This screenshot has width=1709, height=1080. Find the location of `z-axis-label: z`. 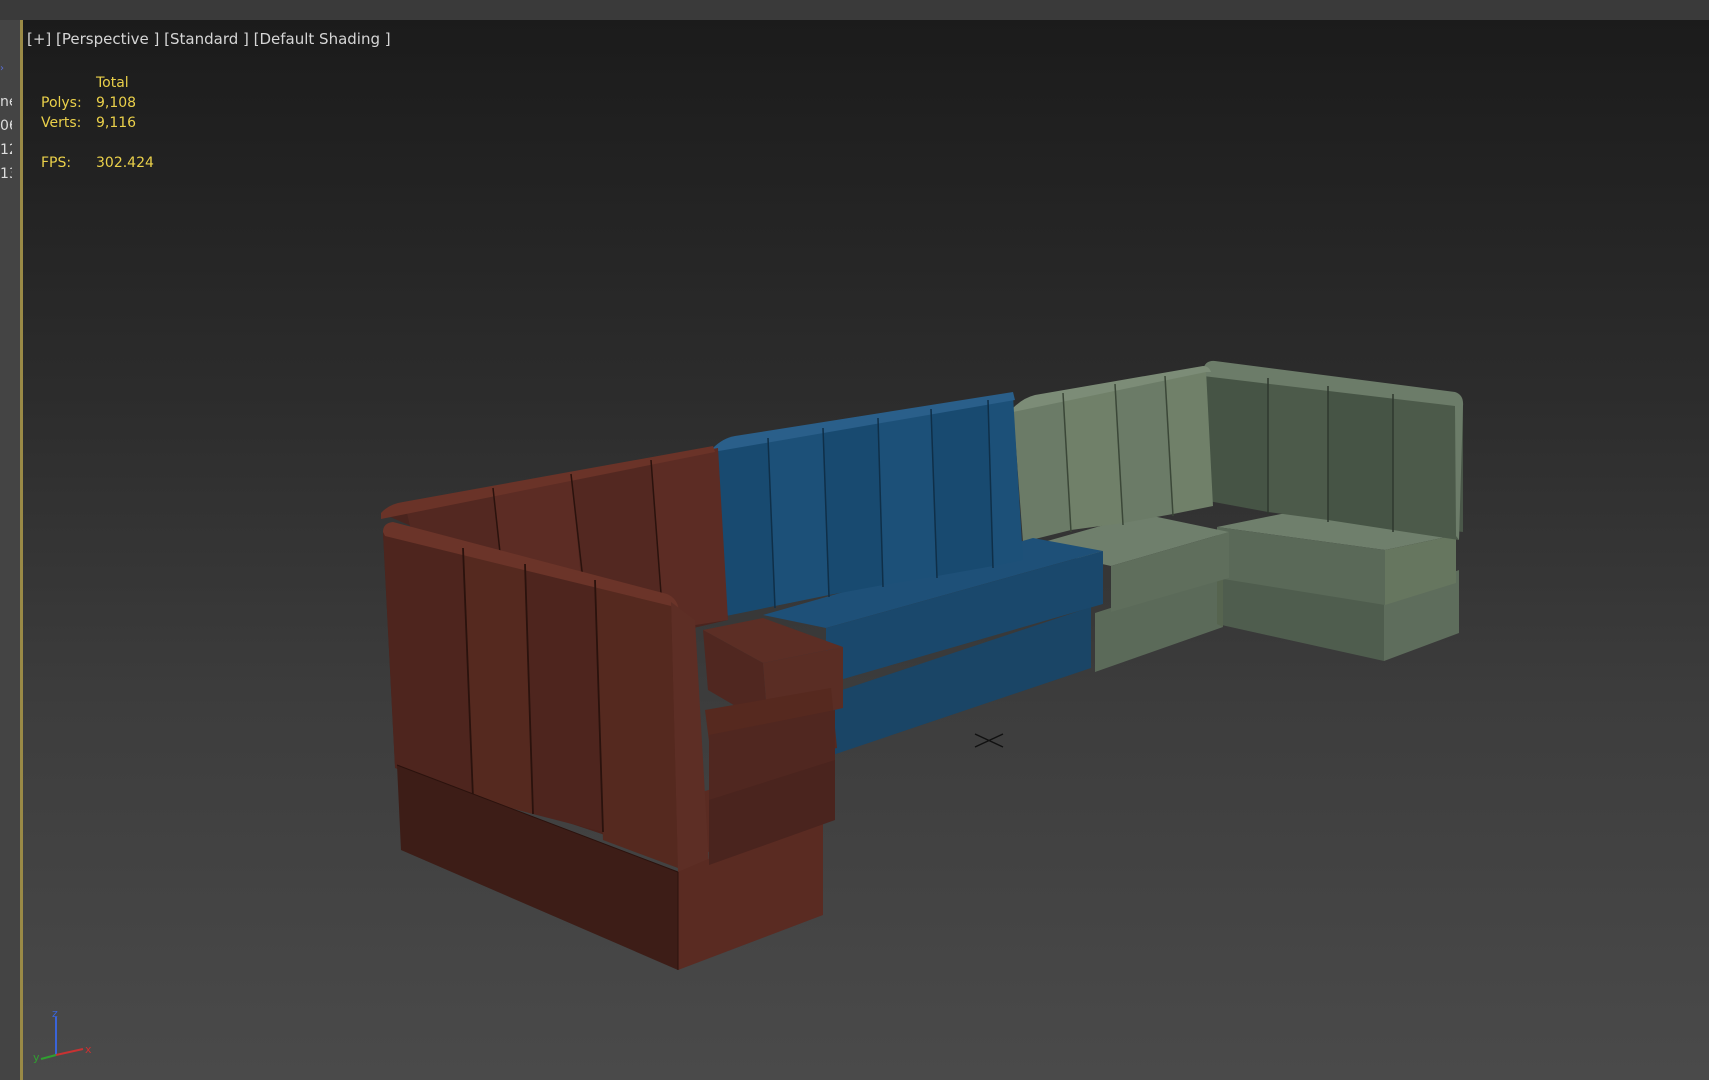

z-axis-label: z is located at coordinates (55, 1013).